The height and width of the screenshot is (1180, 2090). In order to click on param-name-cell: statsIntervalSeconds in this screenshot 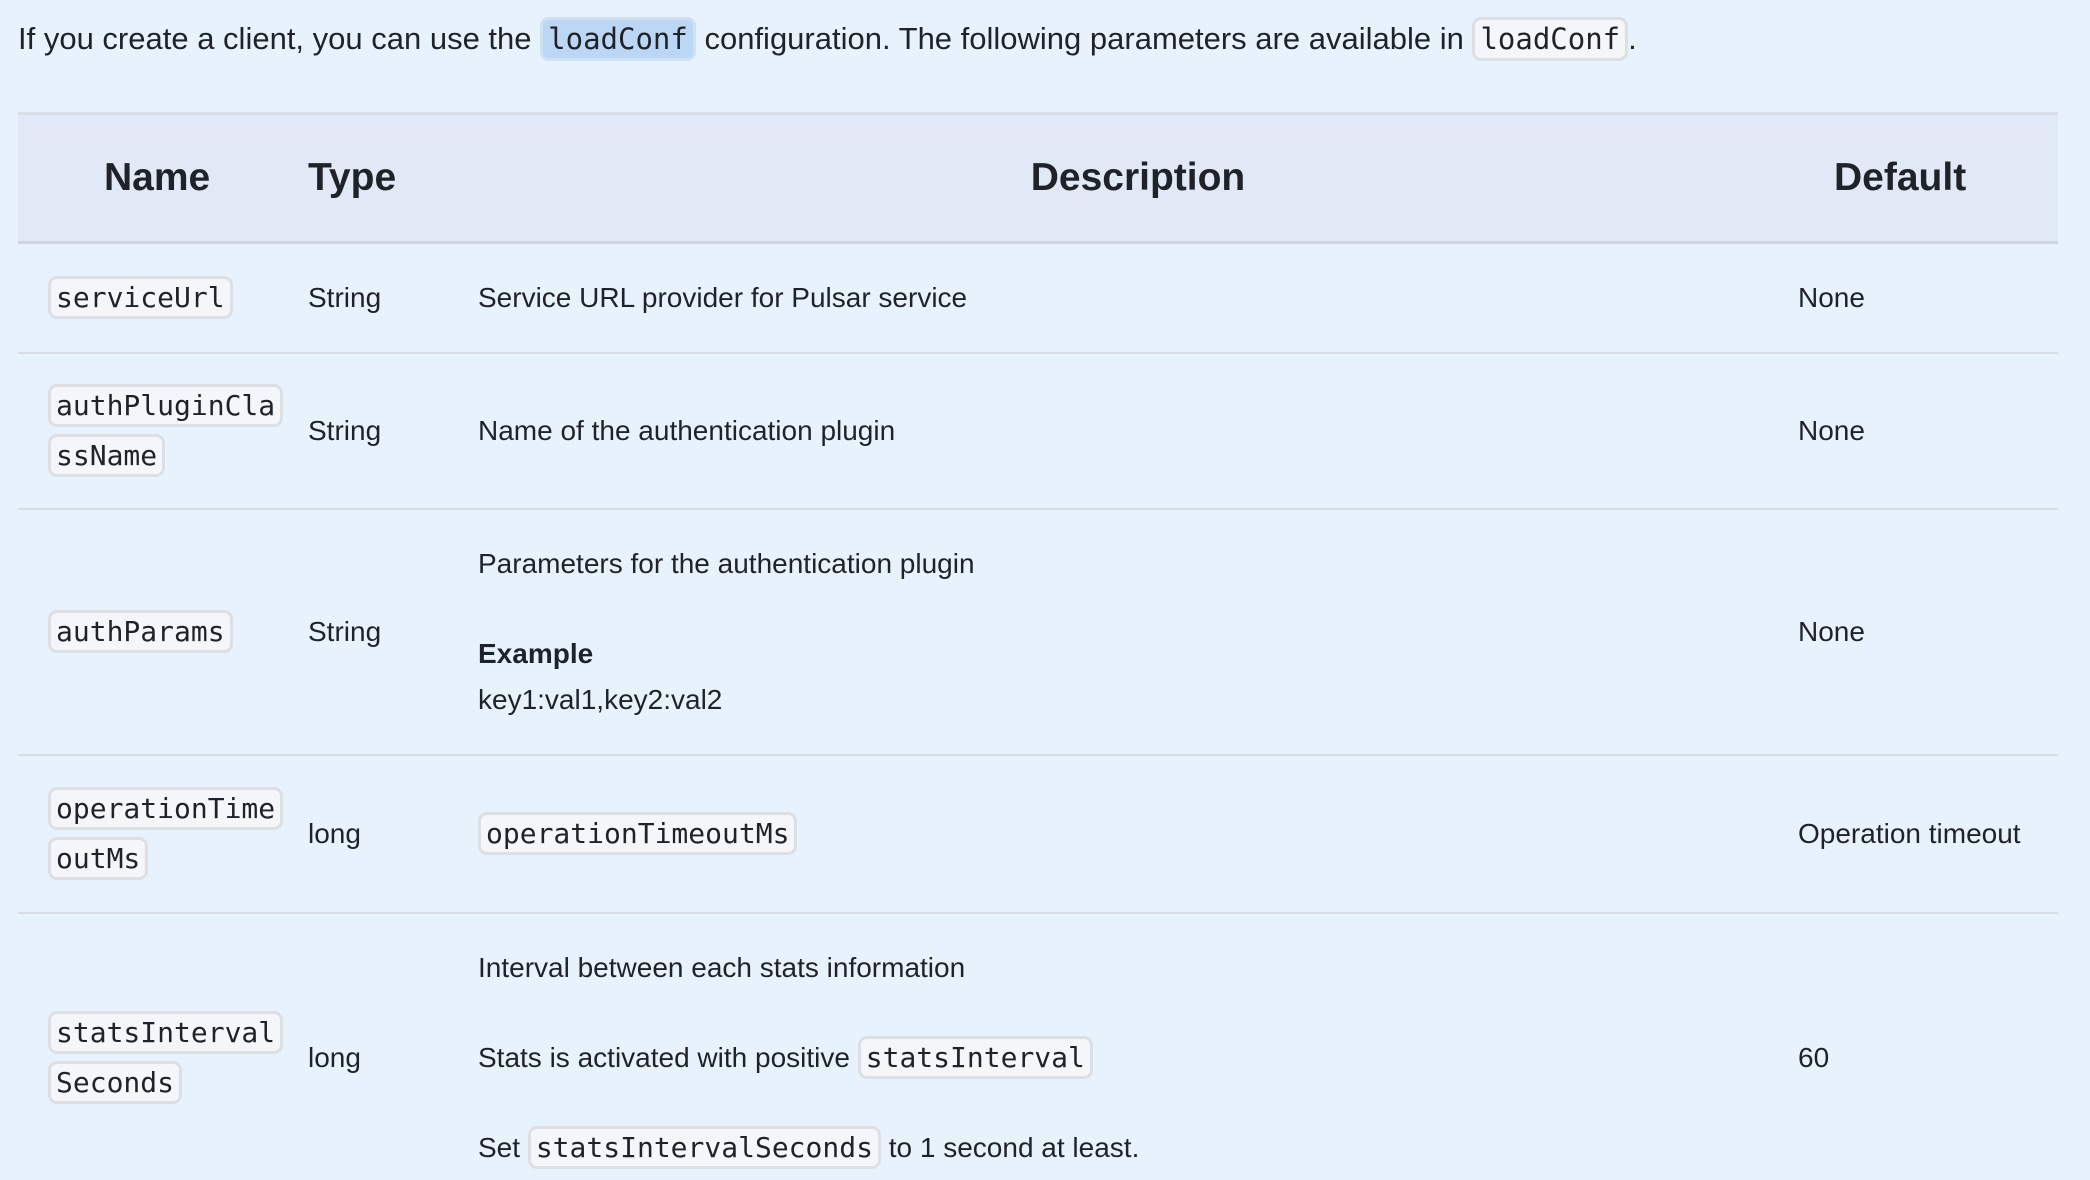, I will do `click(163, 1046)`.